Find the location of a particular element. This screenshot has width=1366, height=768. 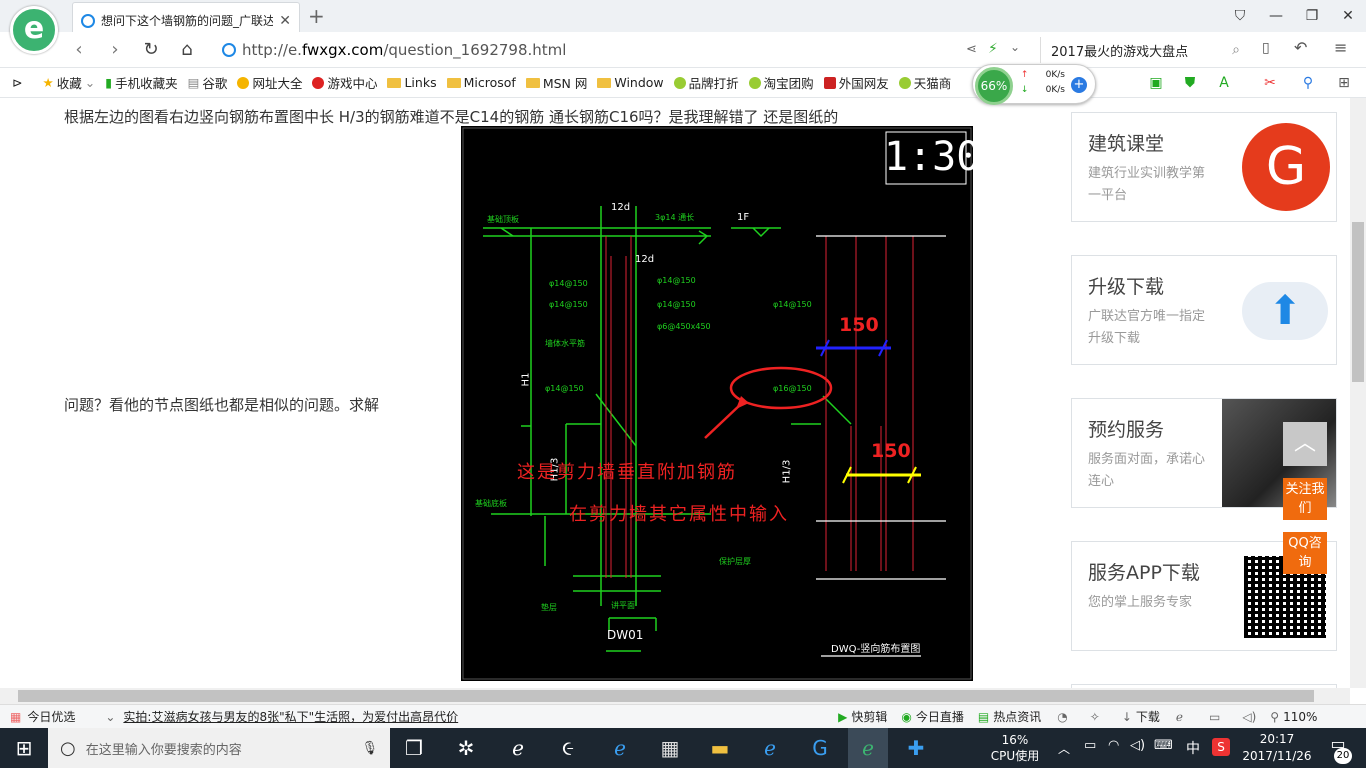

lightning-icon: ⚡ is located at coordinates (993, 49).